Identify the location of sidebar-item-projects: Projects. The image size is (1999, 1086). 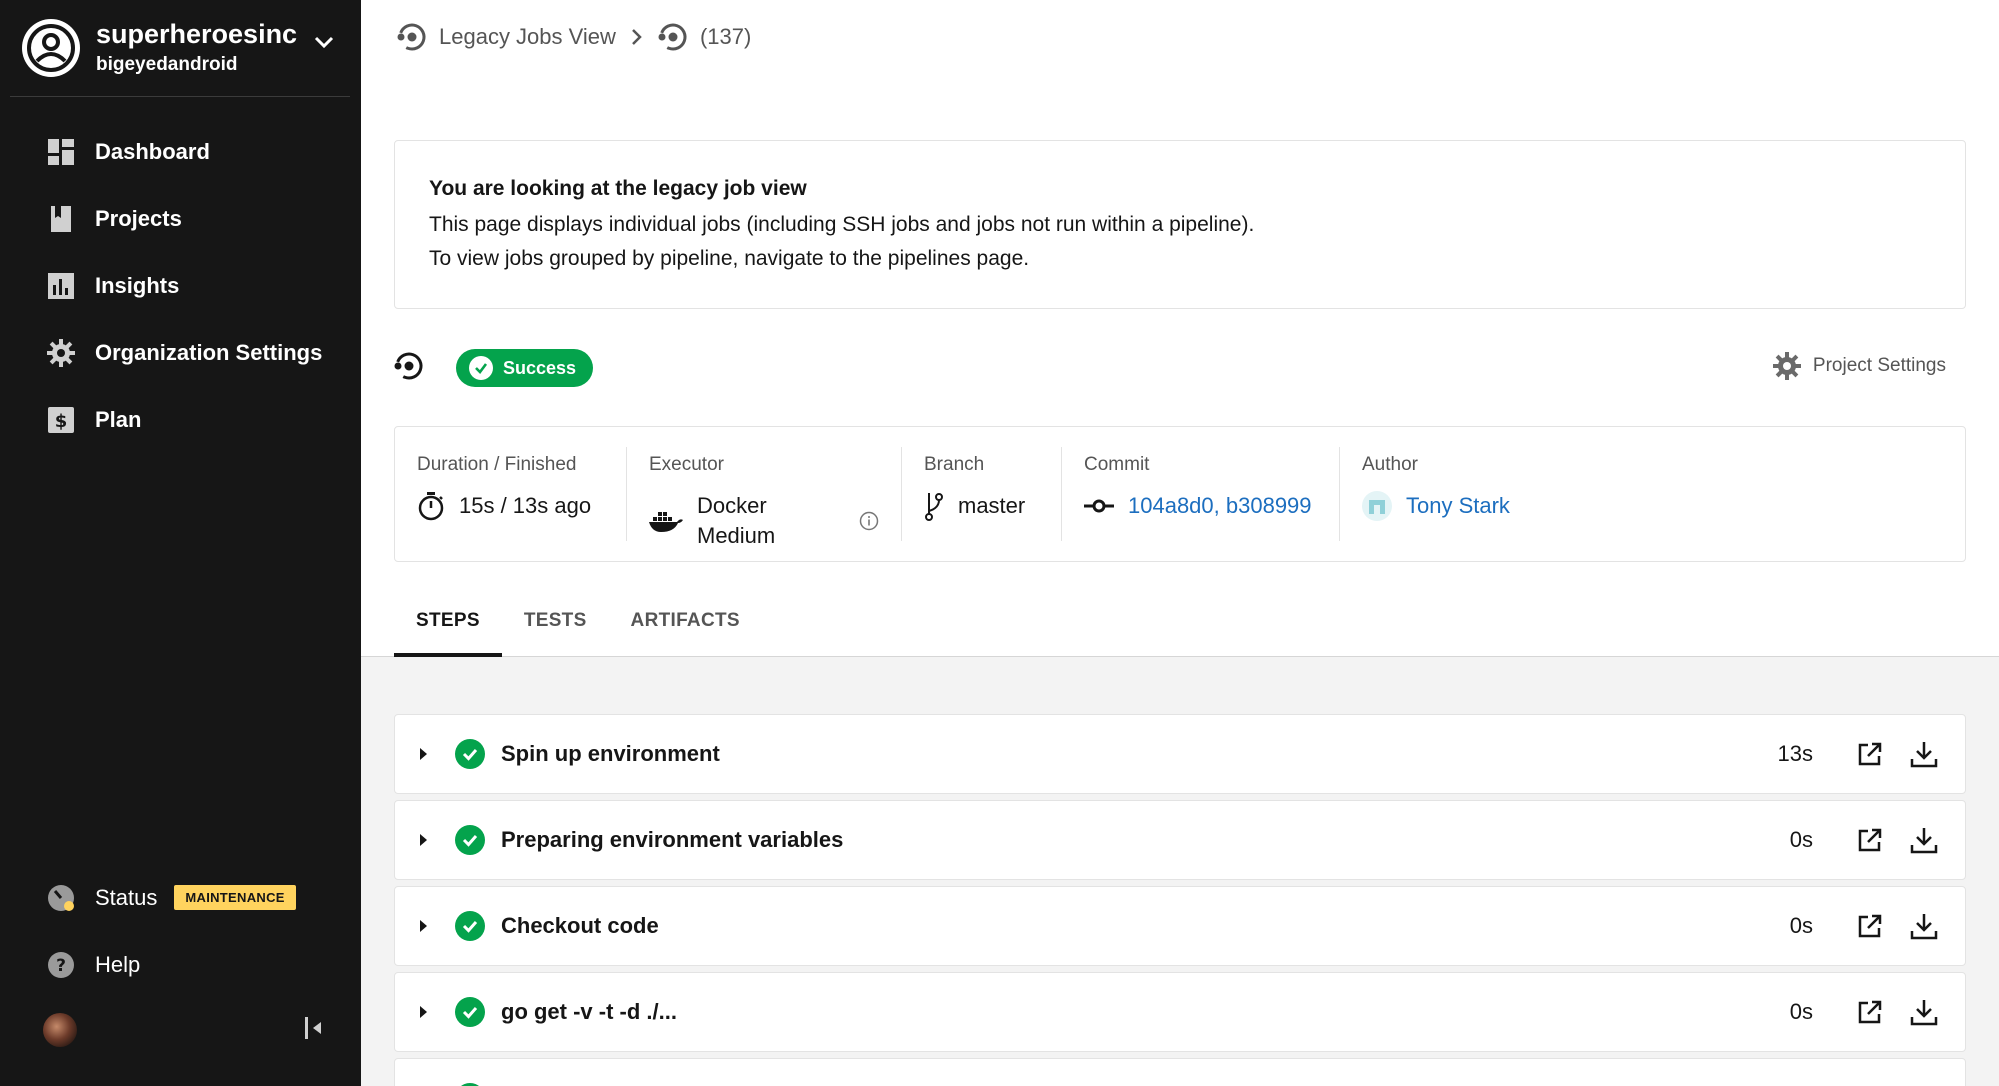
(180, 218).